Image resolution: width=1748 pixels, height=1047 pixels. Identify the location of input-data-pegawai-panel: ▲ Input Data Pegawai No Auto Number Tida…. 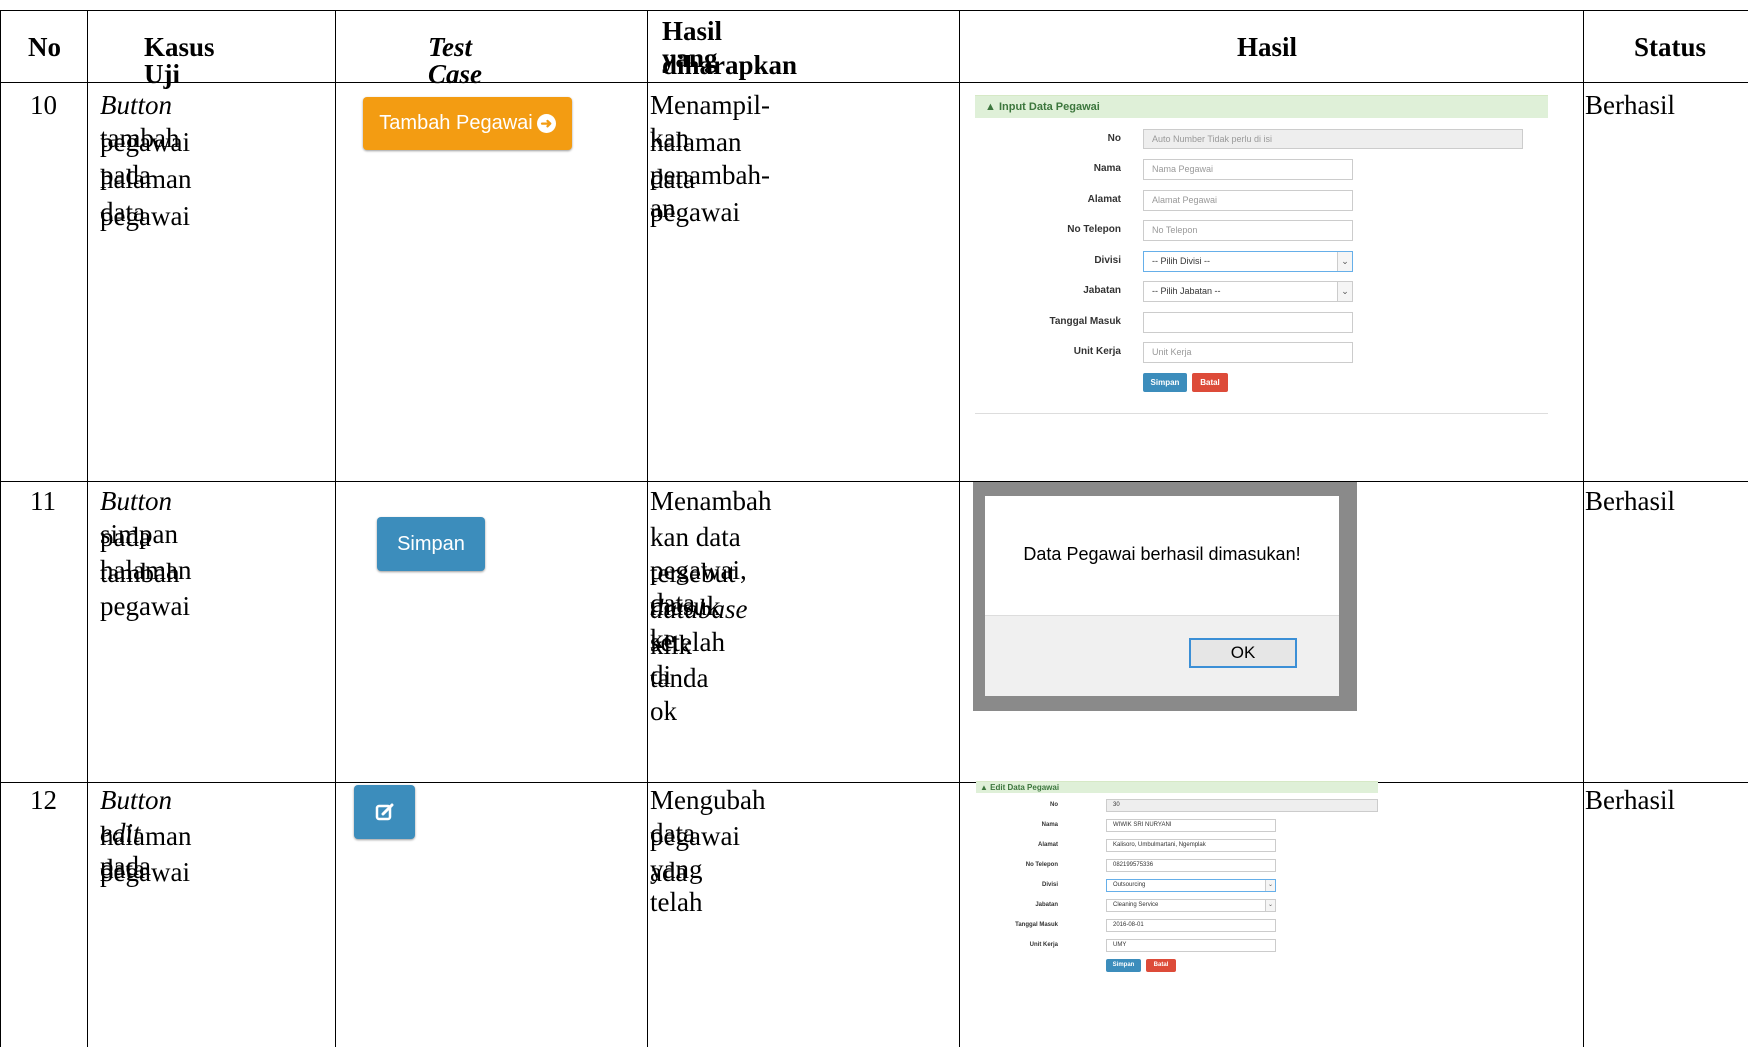
(1261, 254).